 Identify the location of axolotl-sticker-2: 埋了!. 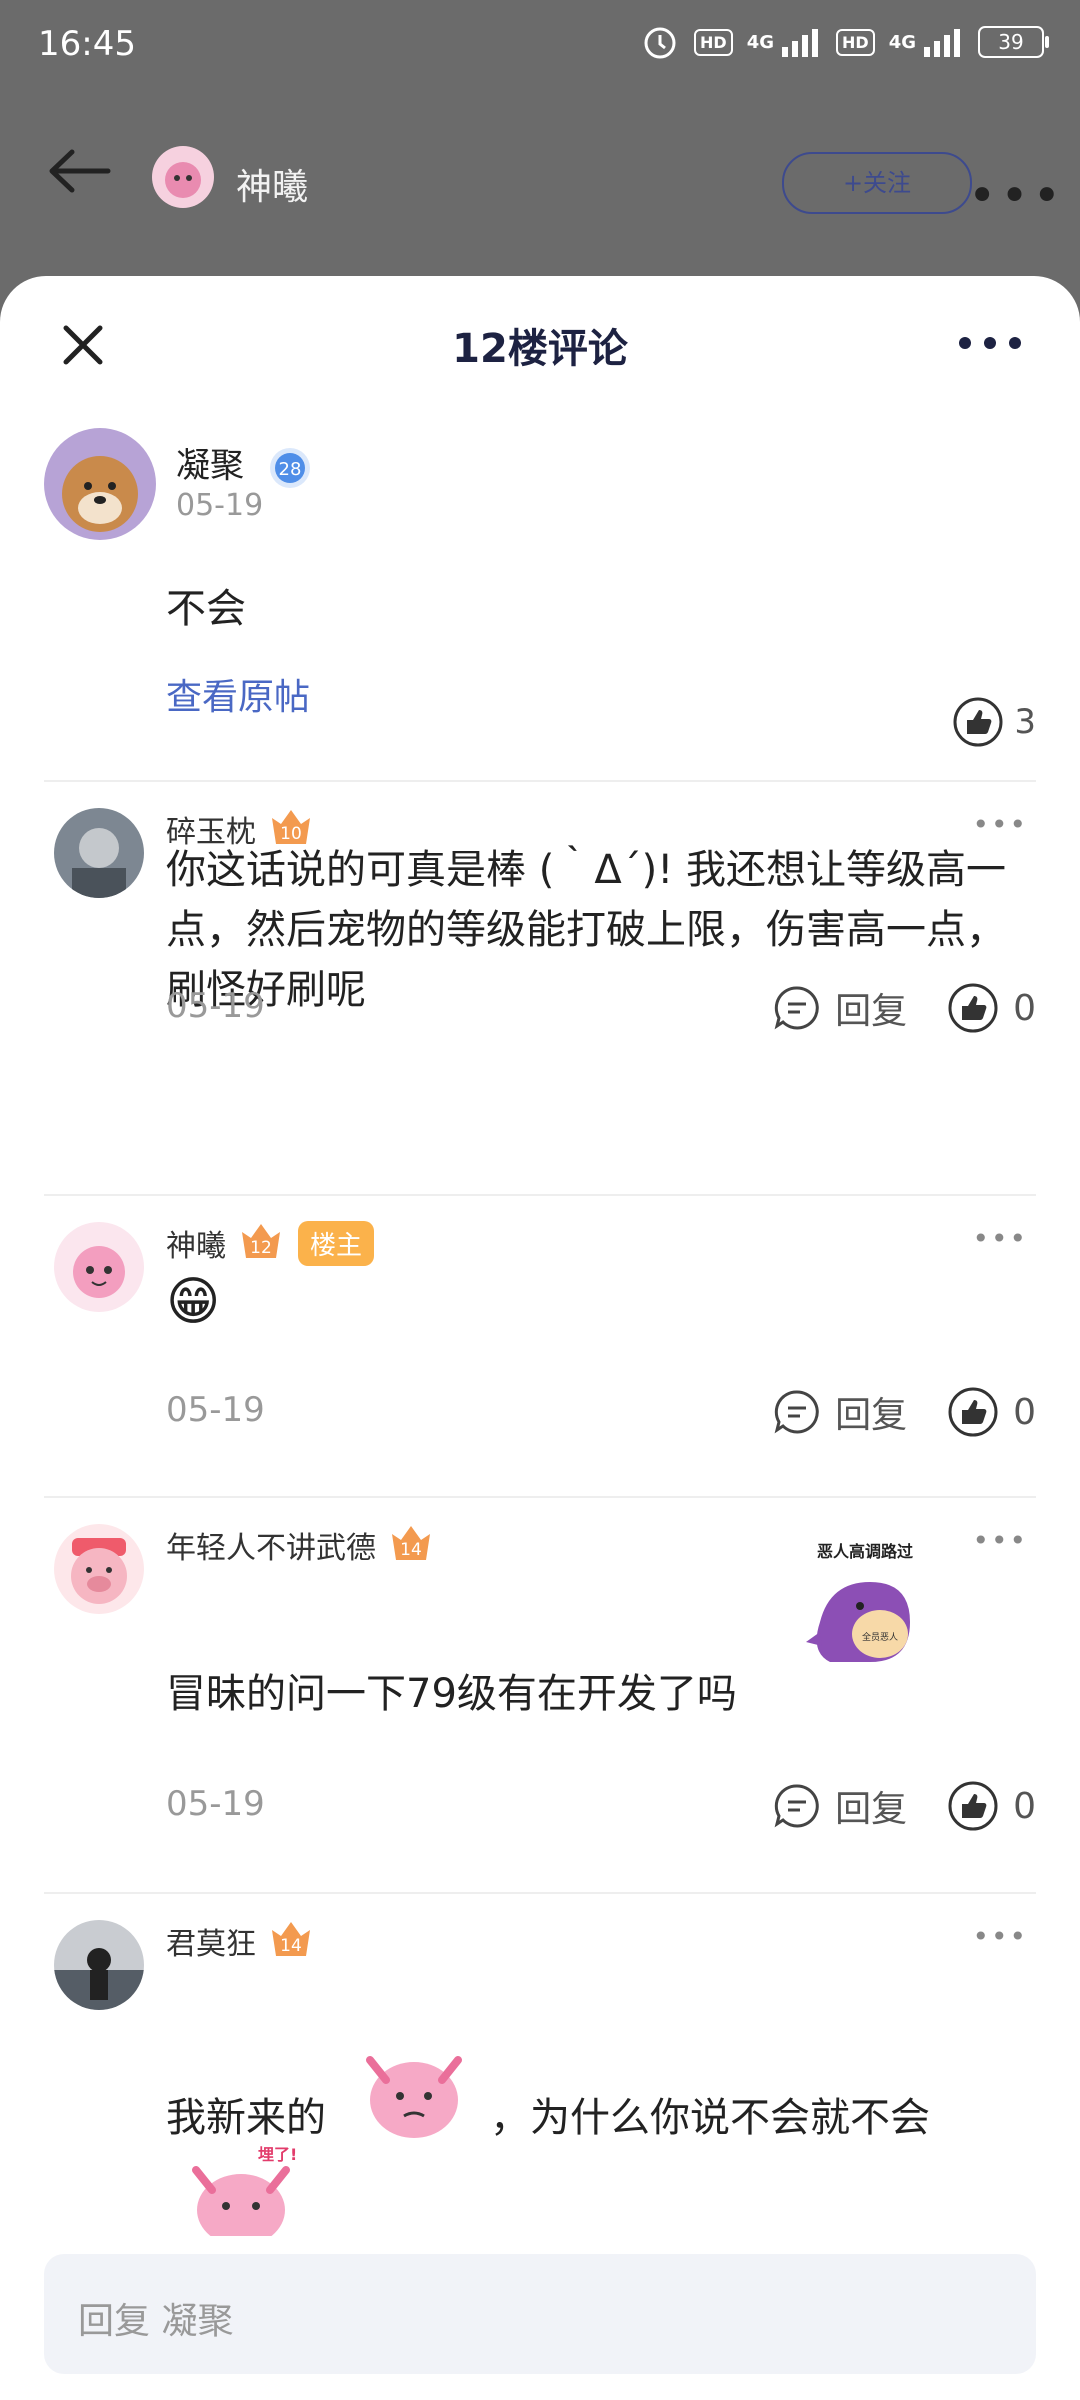
(241, 2188).